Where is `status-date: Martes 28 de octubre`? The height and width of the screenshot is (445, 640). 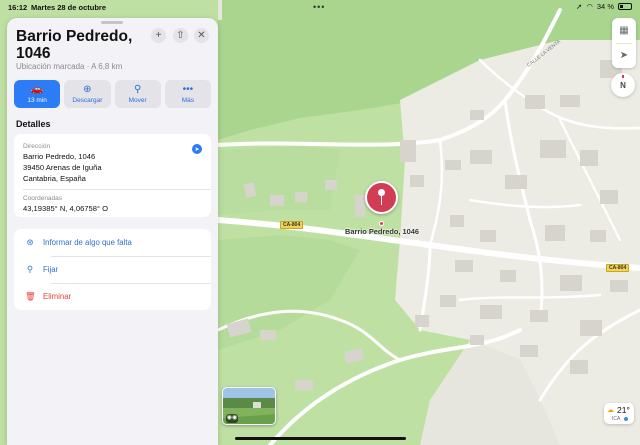 status-date: Martes 28 de octubre is located at coordinates (69, 7).